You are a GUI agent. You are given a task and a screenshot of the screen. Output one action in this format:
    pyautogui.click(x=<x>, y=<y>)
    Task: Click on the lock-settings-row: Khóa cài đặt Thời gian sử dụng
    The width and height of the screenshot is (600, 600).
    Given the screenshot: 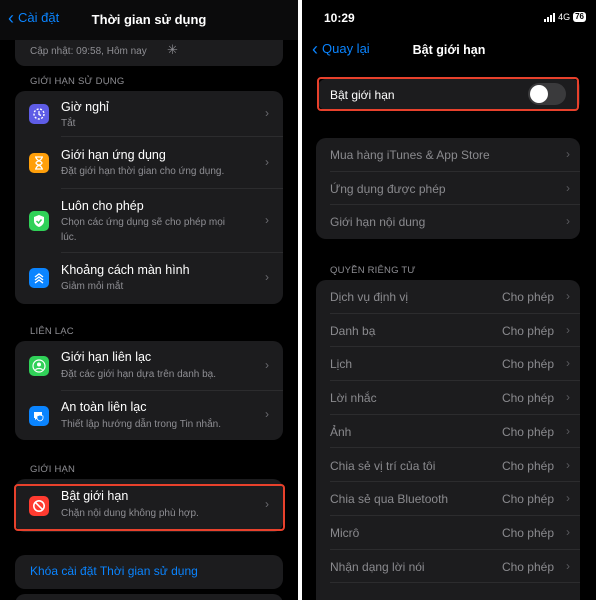 What is the action you would take?
    pyautogui.click(x=149, y=572)
    